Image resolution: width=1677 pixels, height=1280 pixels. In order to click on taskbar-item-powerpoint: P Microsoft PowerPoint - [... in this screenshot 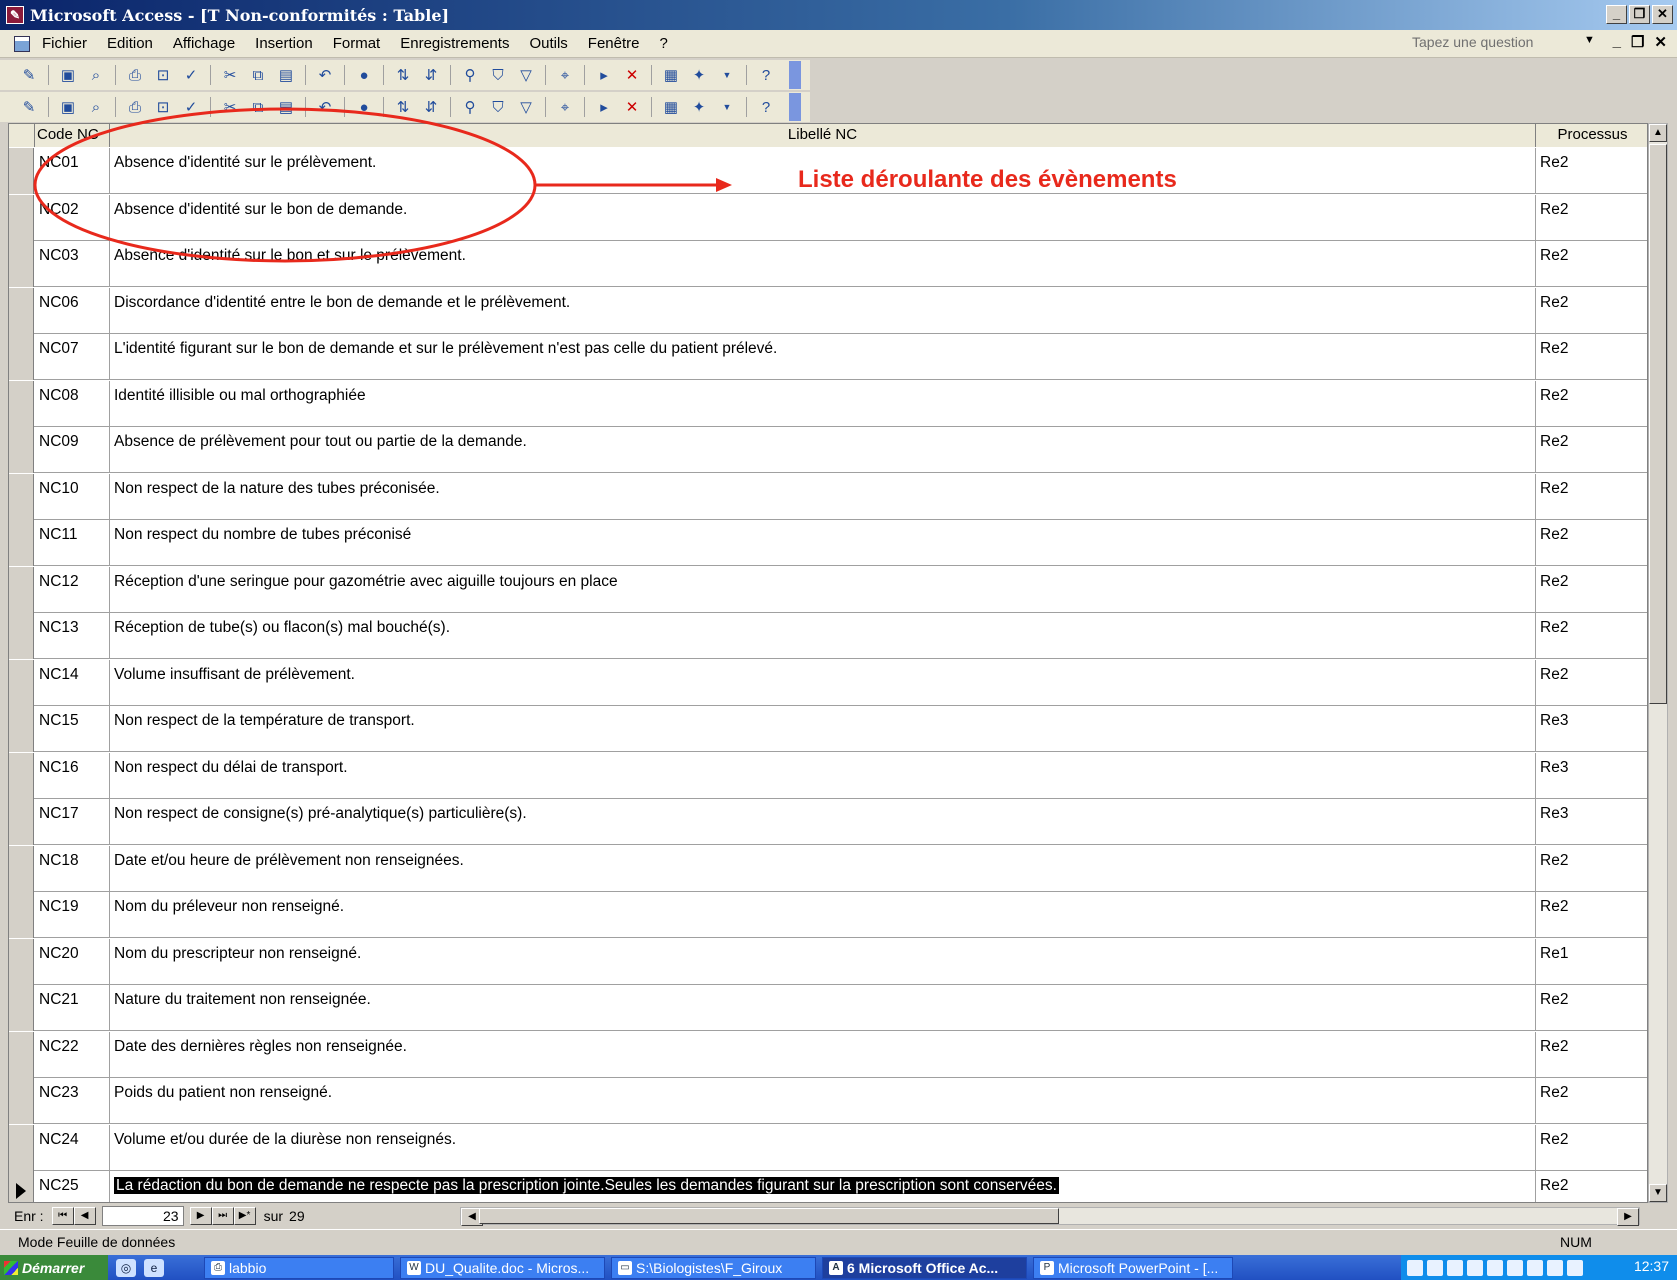, I will do `click(1133, 1267)`.